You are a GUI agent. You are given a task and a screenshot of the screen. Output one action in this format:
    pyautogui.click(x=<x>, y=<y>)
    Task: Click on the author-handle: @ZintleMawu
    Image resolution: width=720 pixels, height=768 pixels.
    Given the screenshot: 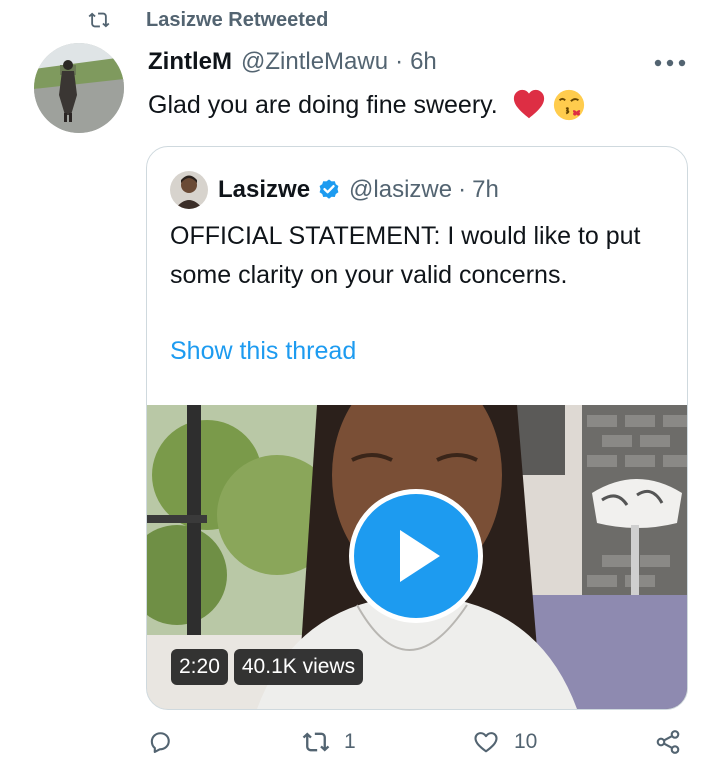 What is the action you would take?
    pyautogui.click(x=314, y=62)
    